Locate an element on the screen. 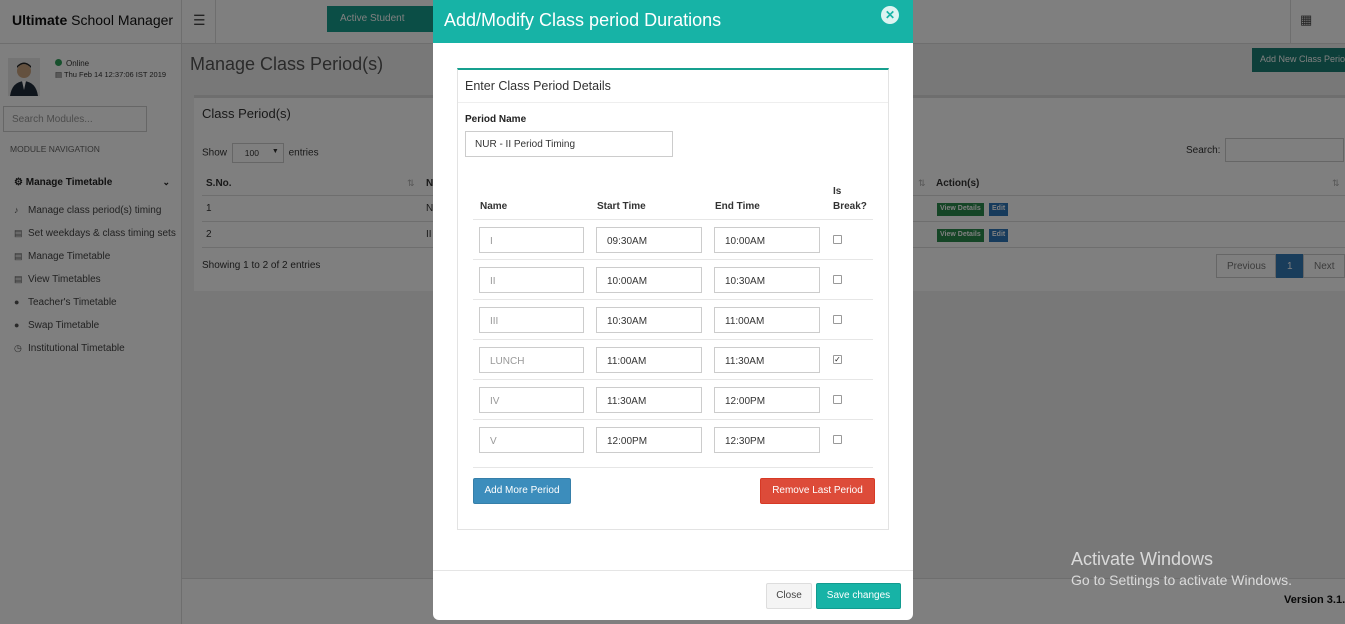 Image resolution: width=1345 pixels, height=624 pixels. start-time-field: 10:30AM is located at coordinates (649, 320).